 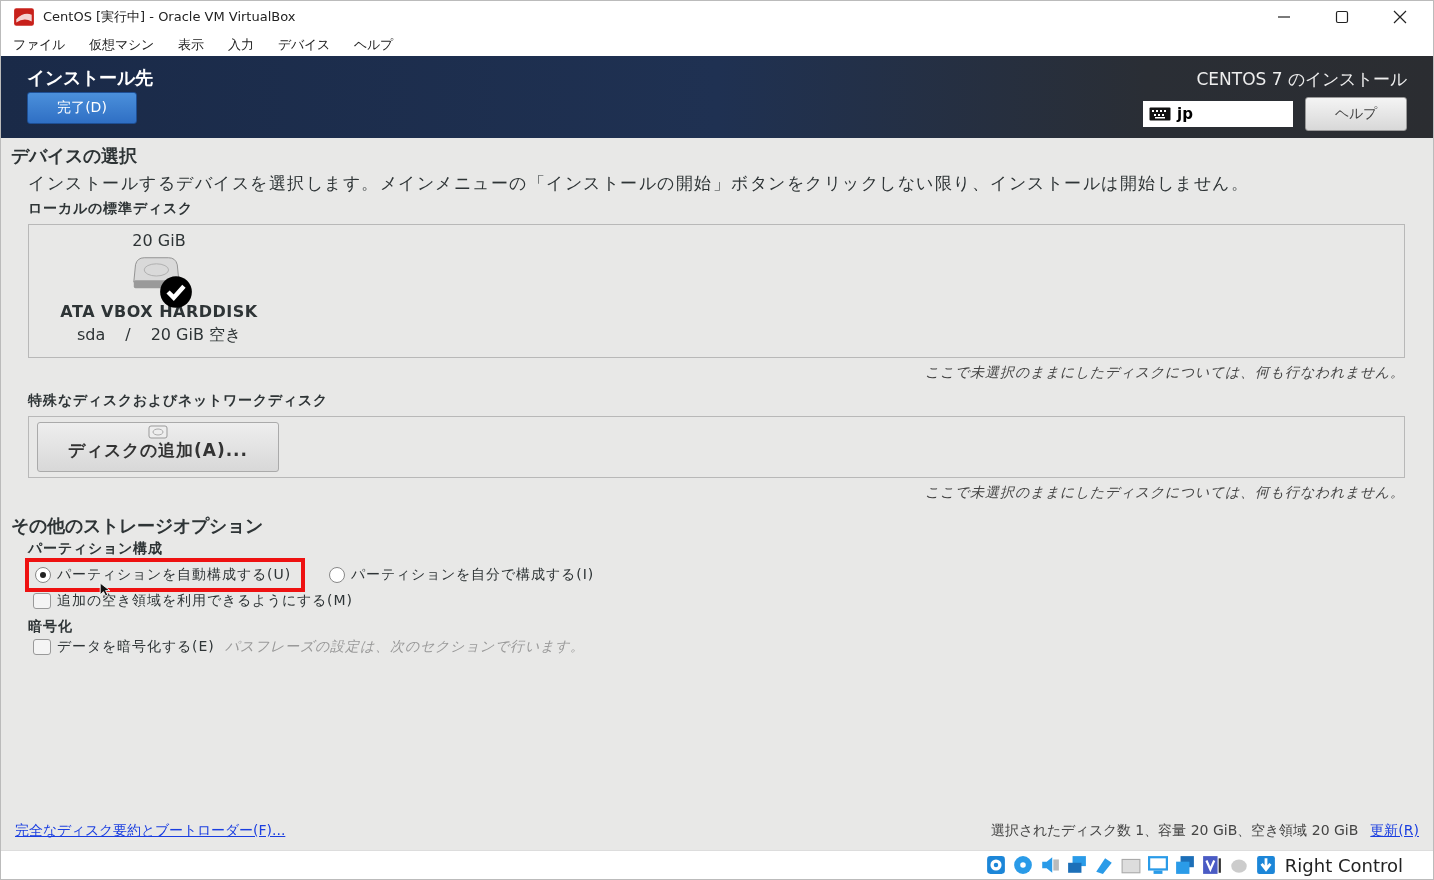 What do you see at coordinates (404, 647) in the screenshot?
I see `hint-text: パスフレーズの設定は、次のセクションで行います。` at bounding box center [404, 647].